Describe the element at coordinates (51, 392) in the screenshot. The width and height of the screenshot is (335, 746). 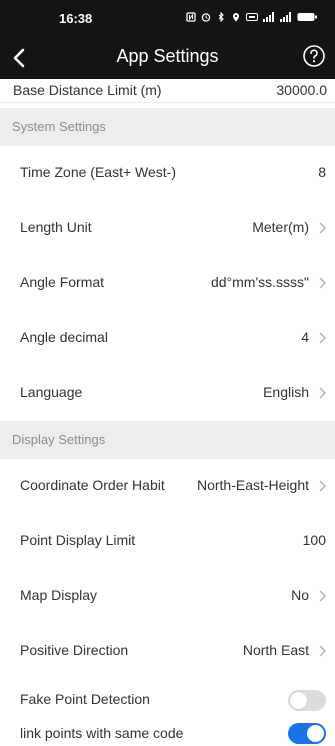
I see `language-label: Language` at that location.